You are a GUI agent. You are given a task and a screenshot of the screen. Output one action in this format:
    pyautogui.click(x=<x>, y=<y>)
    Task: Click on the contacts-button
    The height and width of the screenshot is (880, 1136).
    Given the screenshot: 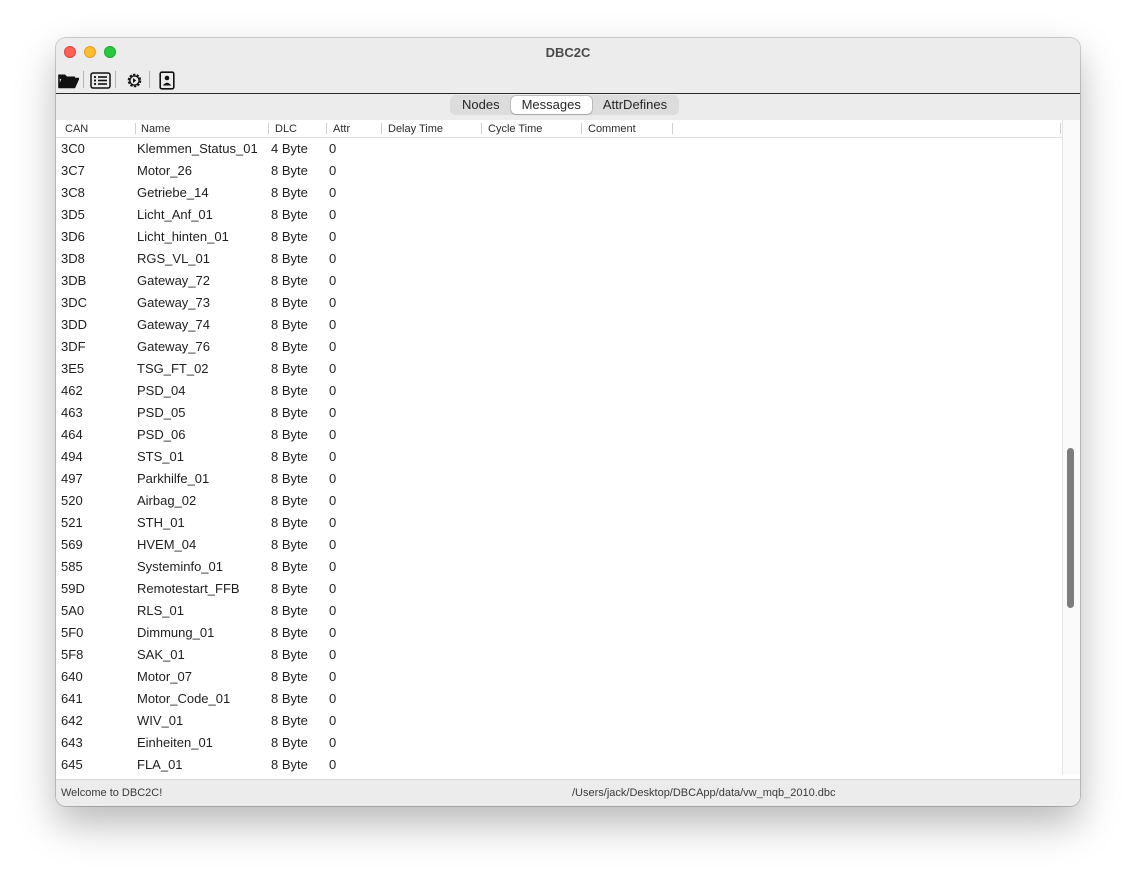 What is the action you would take?
    pyautogui.click(x=167, y=80)
    